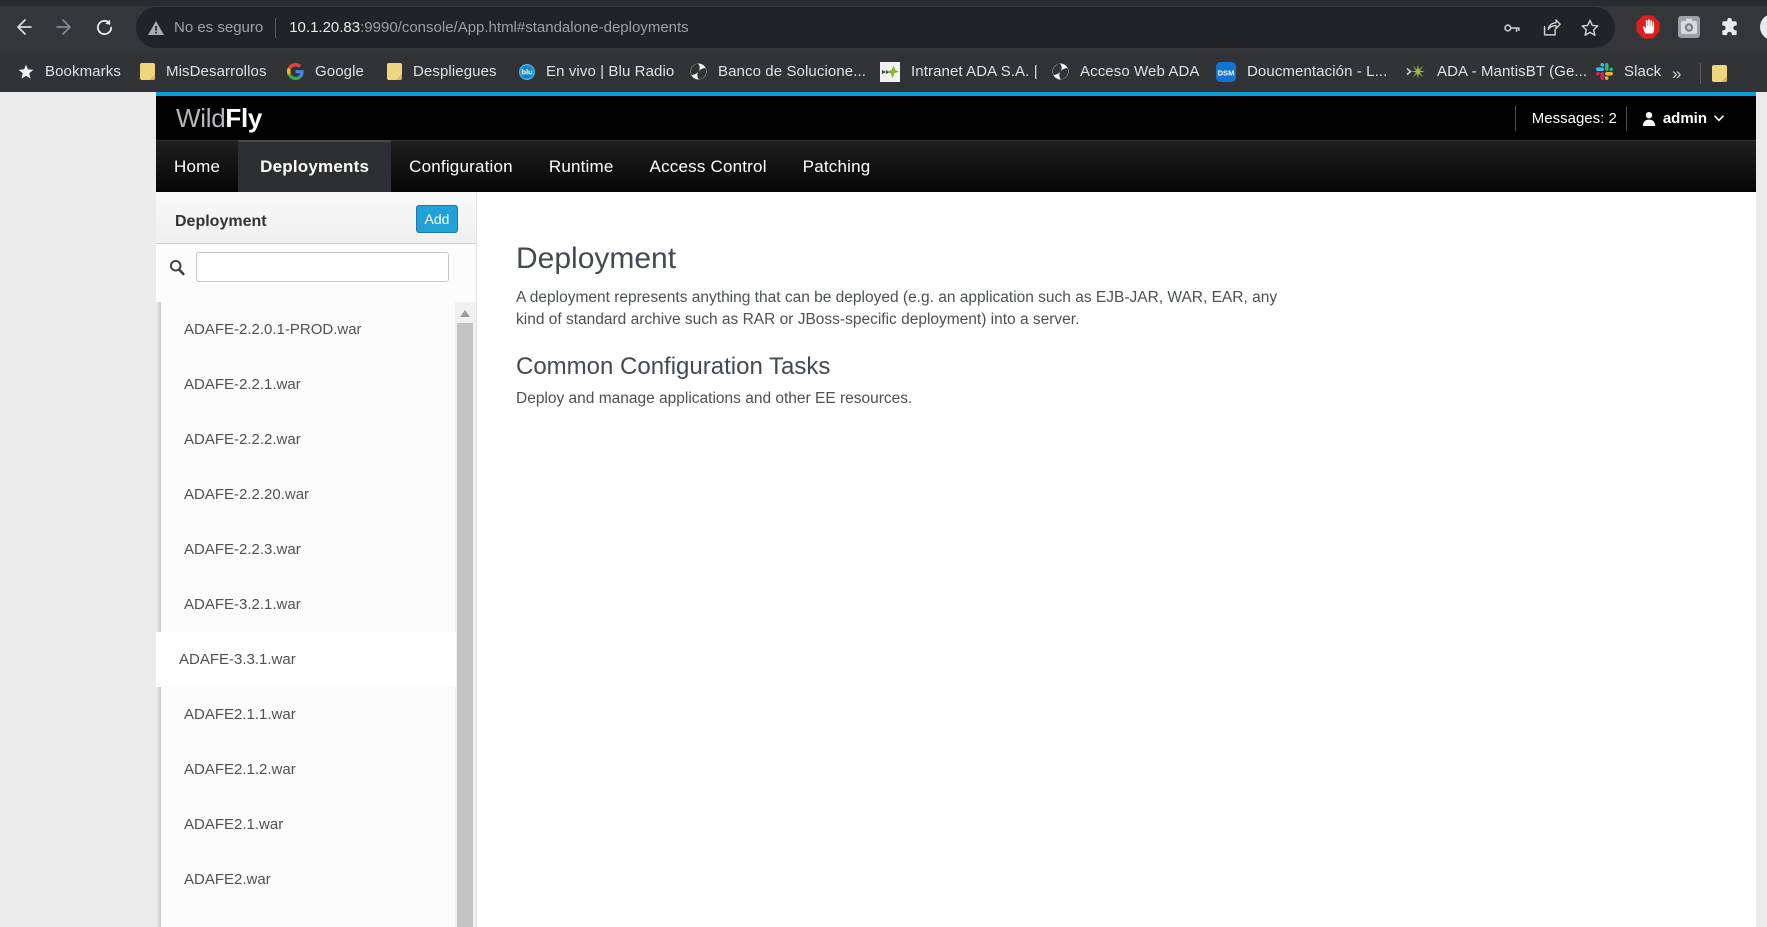 Image resolution: width=1767 pixels, height=927 pixels. I want to click on forward-button, so click(64, 27).